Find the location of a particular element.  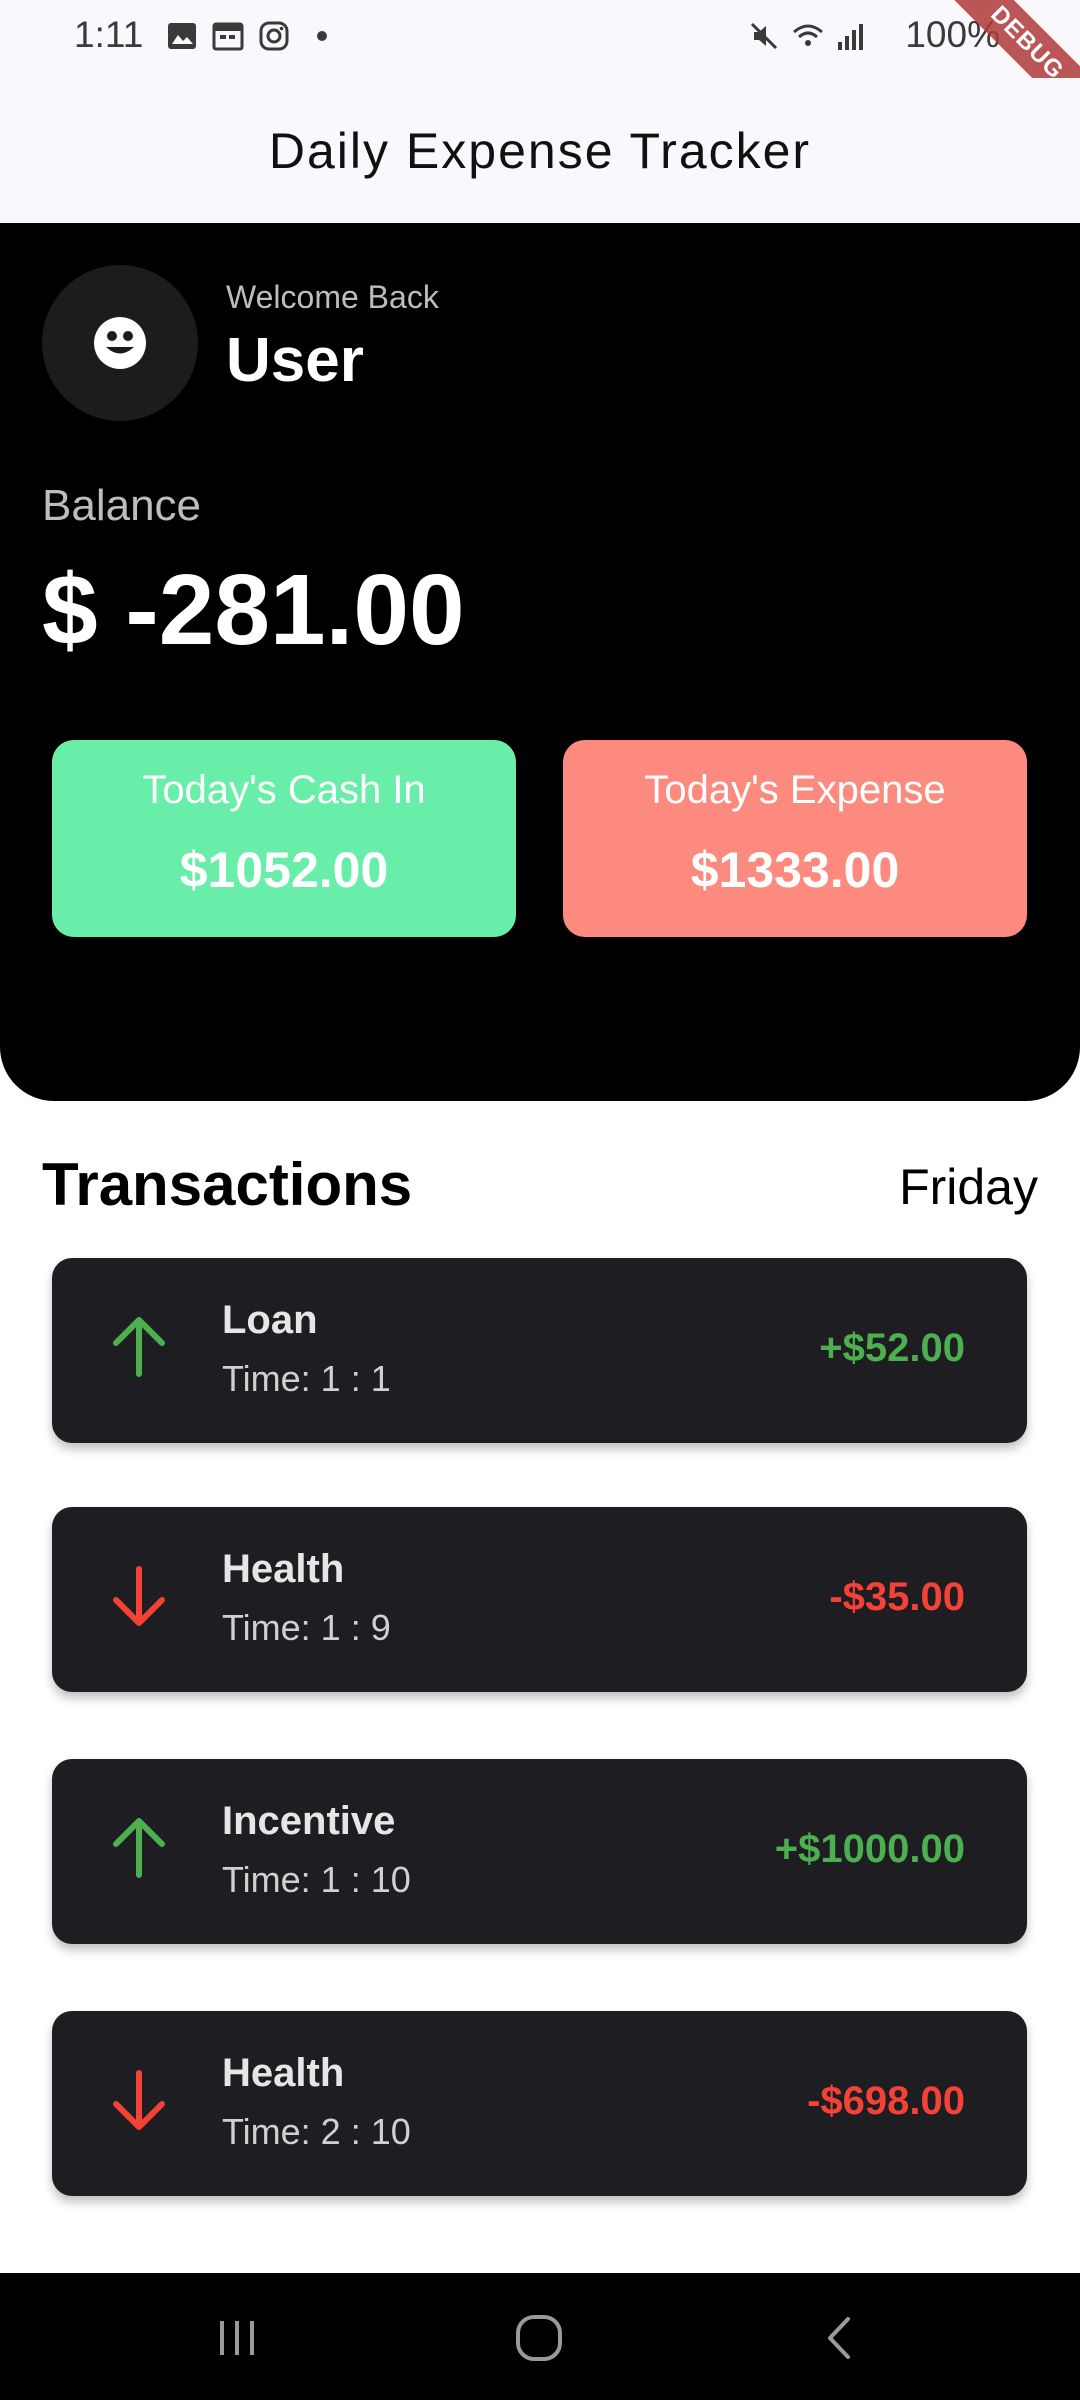

transaction-item: Incentive Time: 1 : 10 +$1000.00 is located at coordinates (539, 1851).